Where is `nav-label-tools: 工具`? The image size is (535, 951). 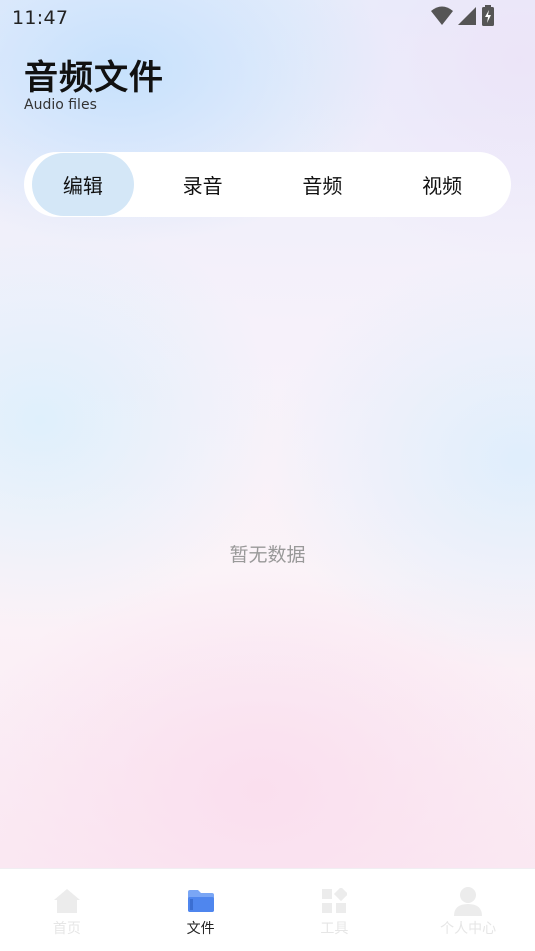 nav-label-tools: 工具 is located at coordinates (334, 929).